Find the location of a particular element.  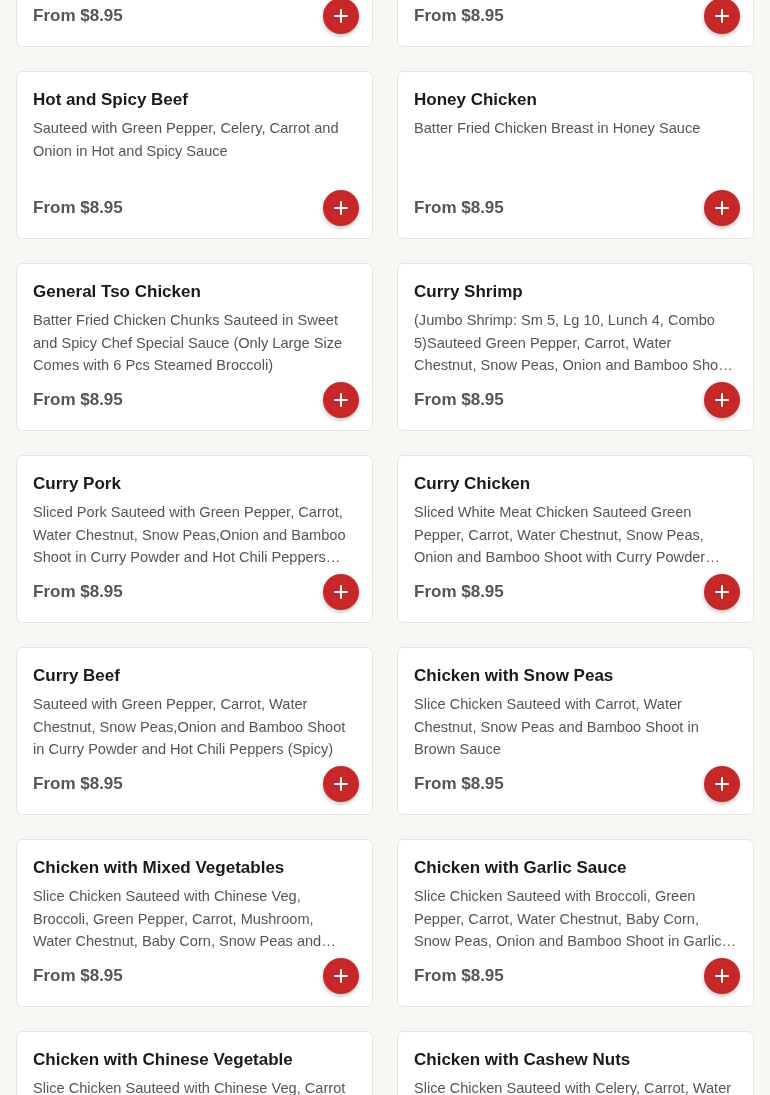

item-name: Curry Shrimp is located at coordinates (469, 292).